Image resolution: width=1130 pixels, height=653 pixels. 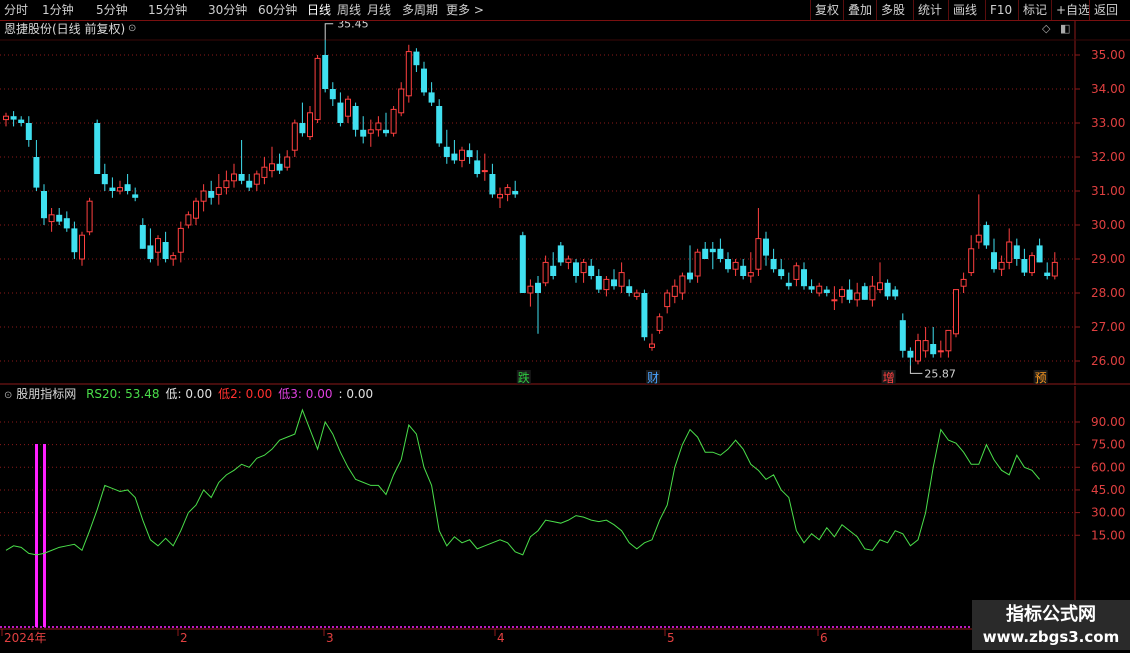 What do you see at coordinates (379, 10) in the screenshot?
I see `toolbar-tab-8: 月线` at bounding box center [379, 10].